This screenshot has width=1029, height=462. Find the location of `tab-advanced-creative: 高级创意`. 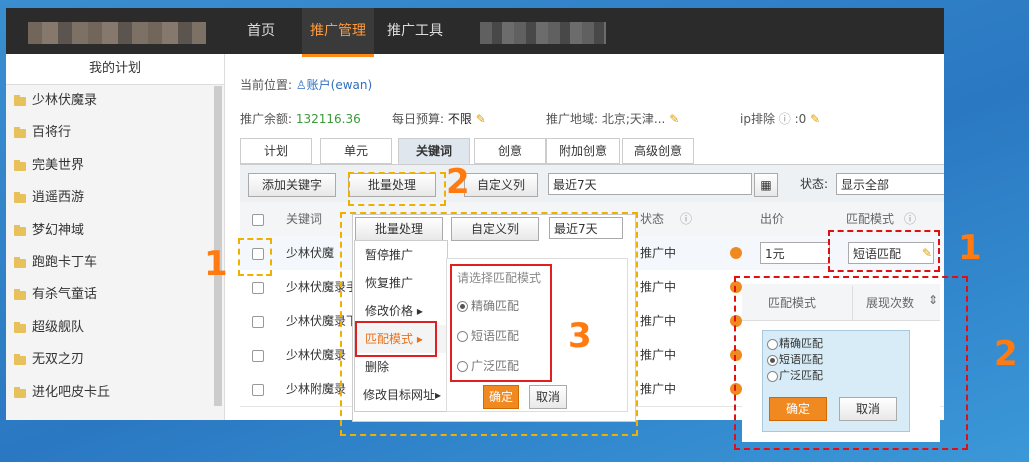

tab-advanced-creative: 高级创意 is located at coordinates (658, 151).